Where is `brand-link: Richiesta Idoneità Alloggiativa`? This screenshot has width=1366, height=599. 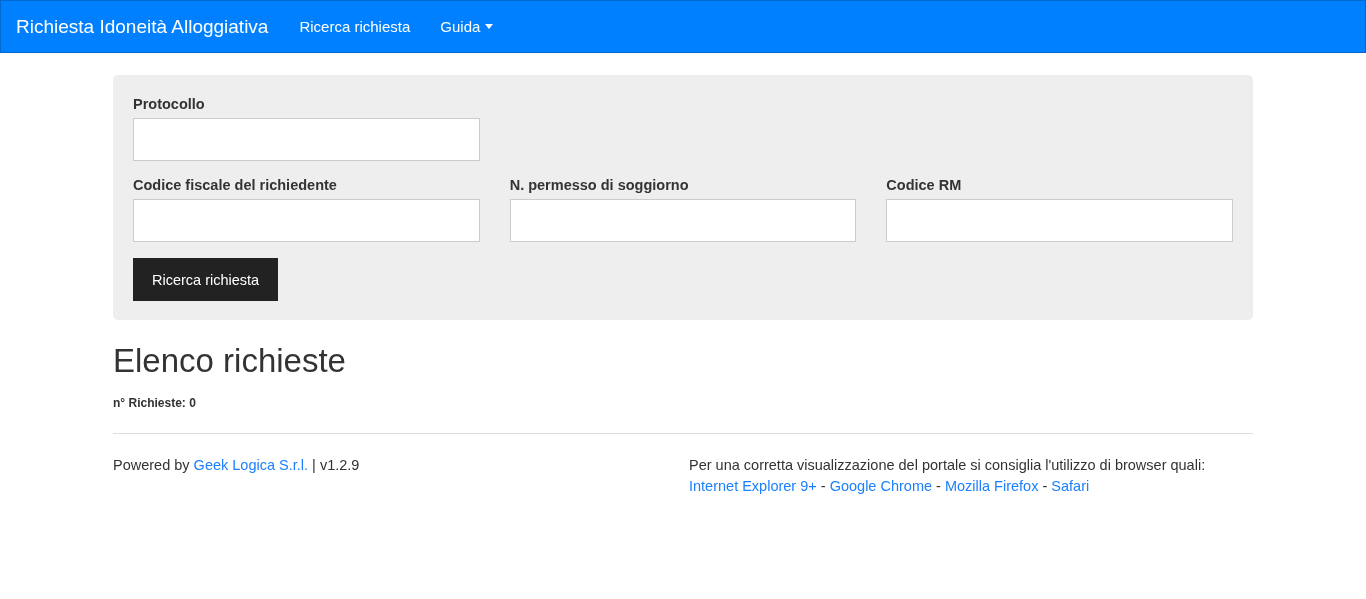
brand-link: Richiesta Idoneità Alloggiativa is located at coordinates (142, 26).